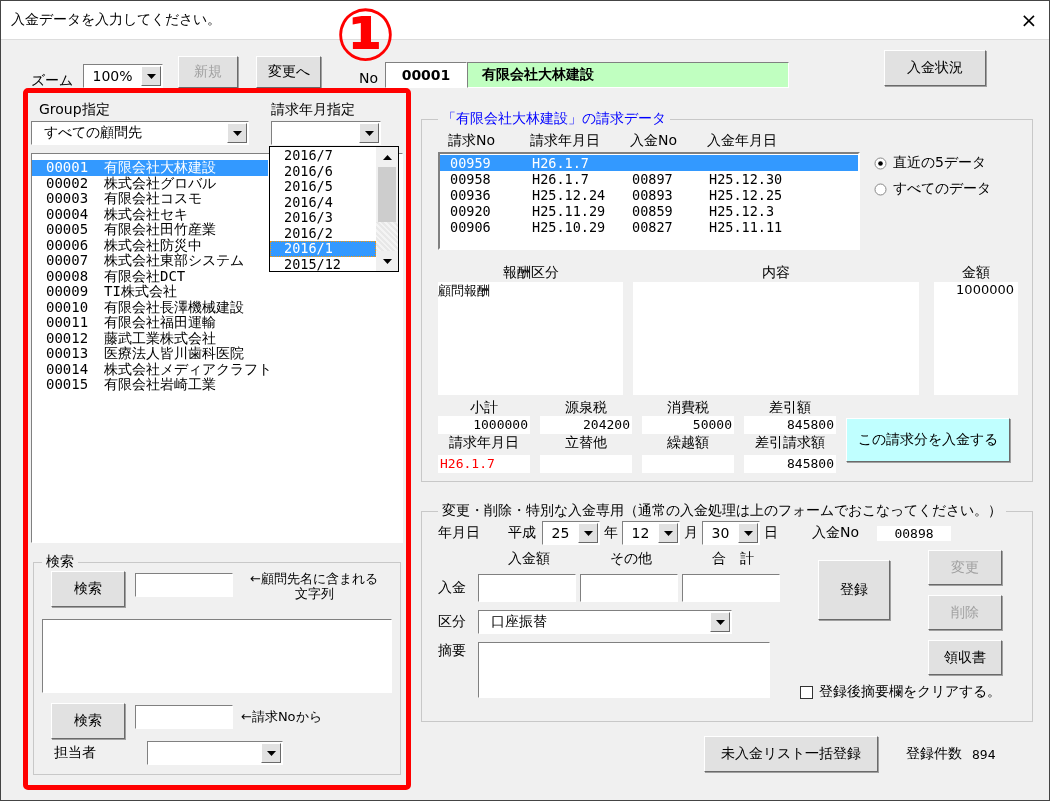 The width and height of the screenshot is (1062, 808). Describe the element at coordinates (150, 245) in the screenshot. I see `client-list-item: 00006 株式会社防災中` at that location.